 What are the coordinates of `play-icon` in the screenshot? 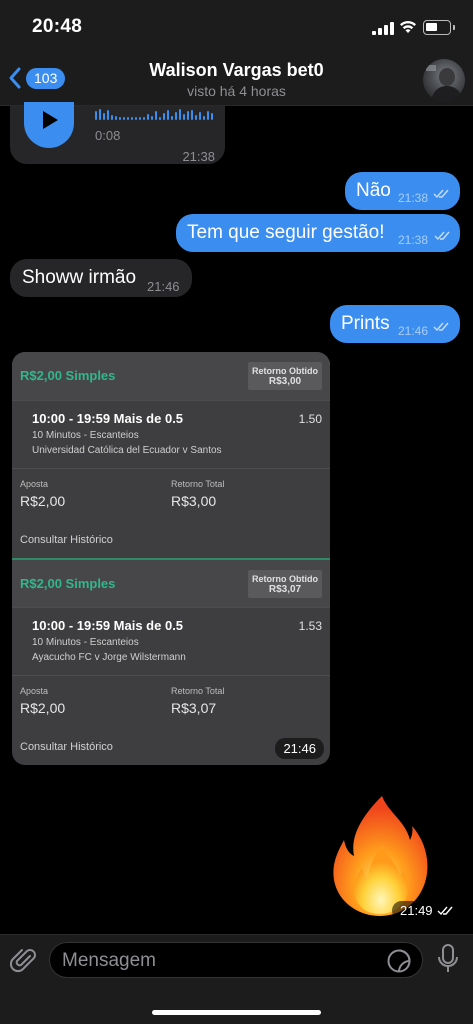 It's located at (50, 120).